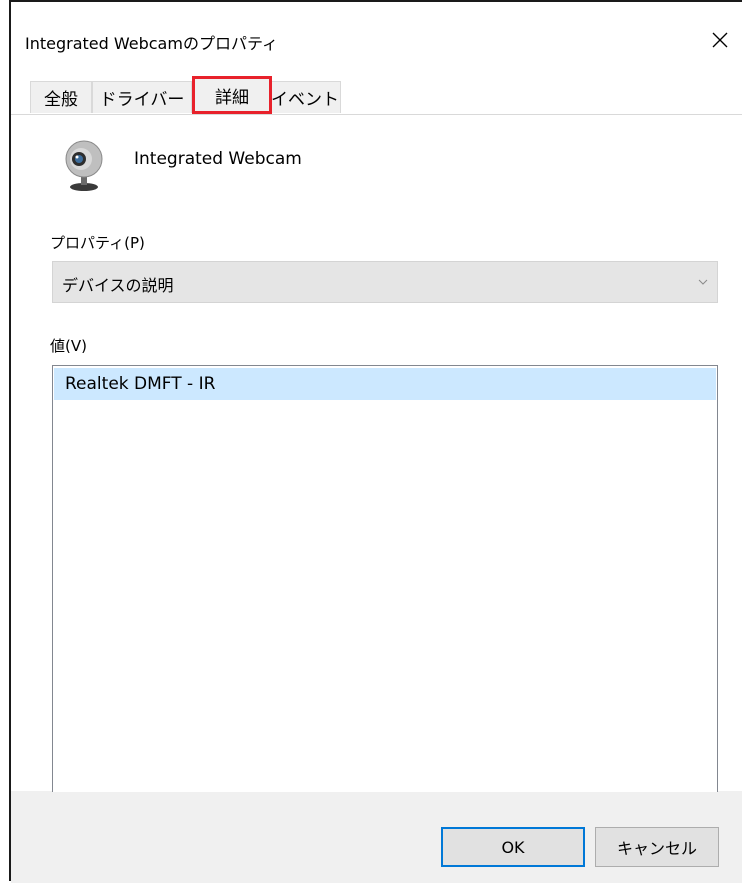 The width and height of the screenshot is (742, 883). I want to click on tab-details: 詳細, so click(232, 95).